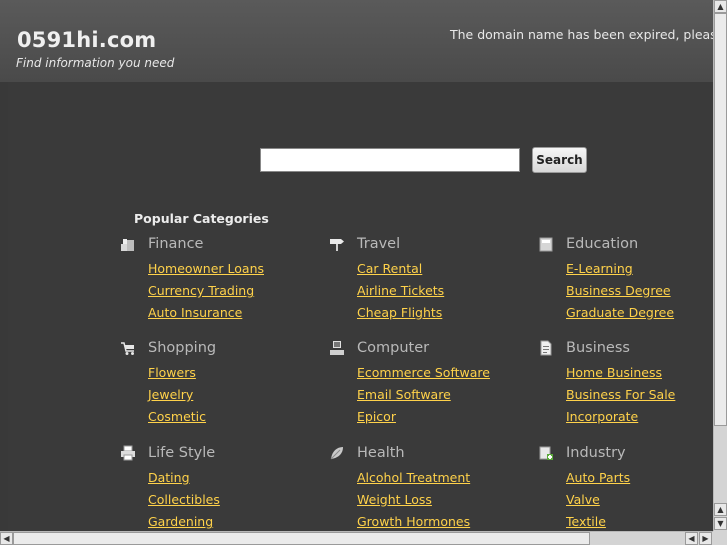 This screenshot has width=727, height=545. What do you see at coordinates (172, 372) in the screenshot?
I see `category-link: Flowers` at bounding box center [172, 372].